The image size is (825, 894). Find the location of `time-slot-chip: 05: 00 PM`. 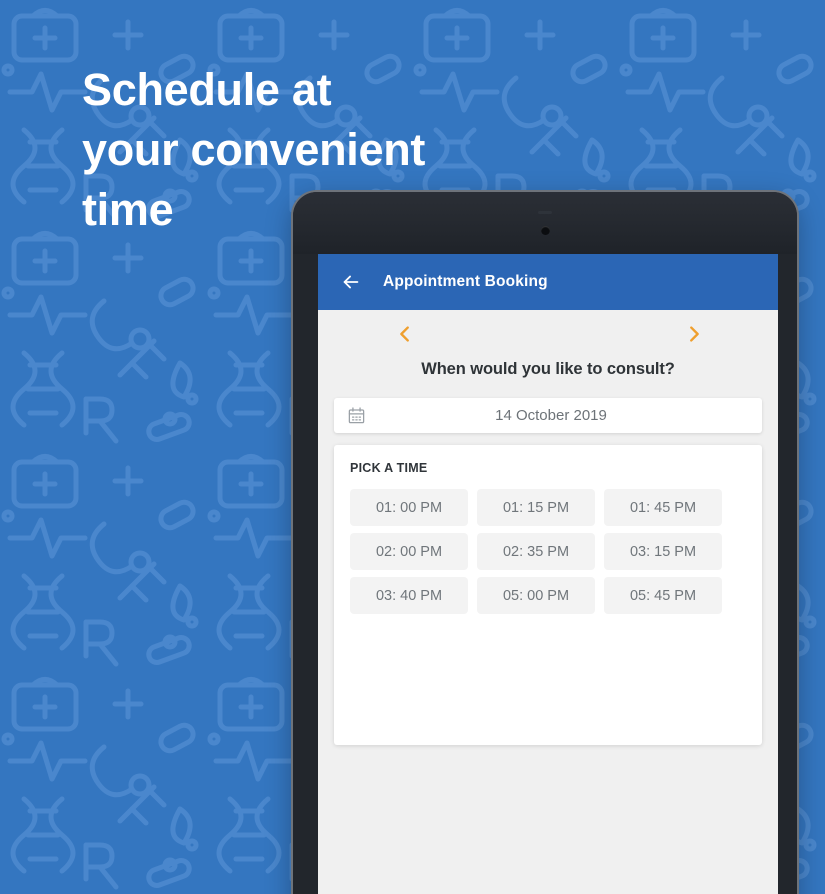

time-slot-chip: 05: 00 PM is located at coordinates (536, 595).